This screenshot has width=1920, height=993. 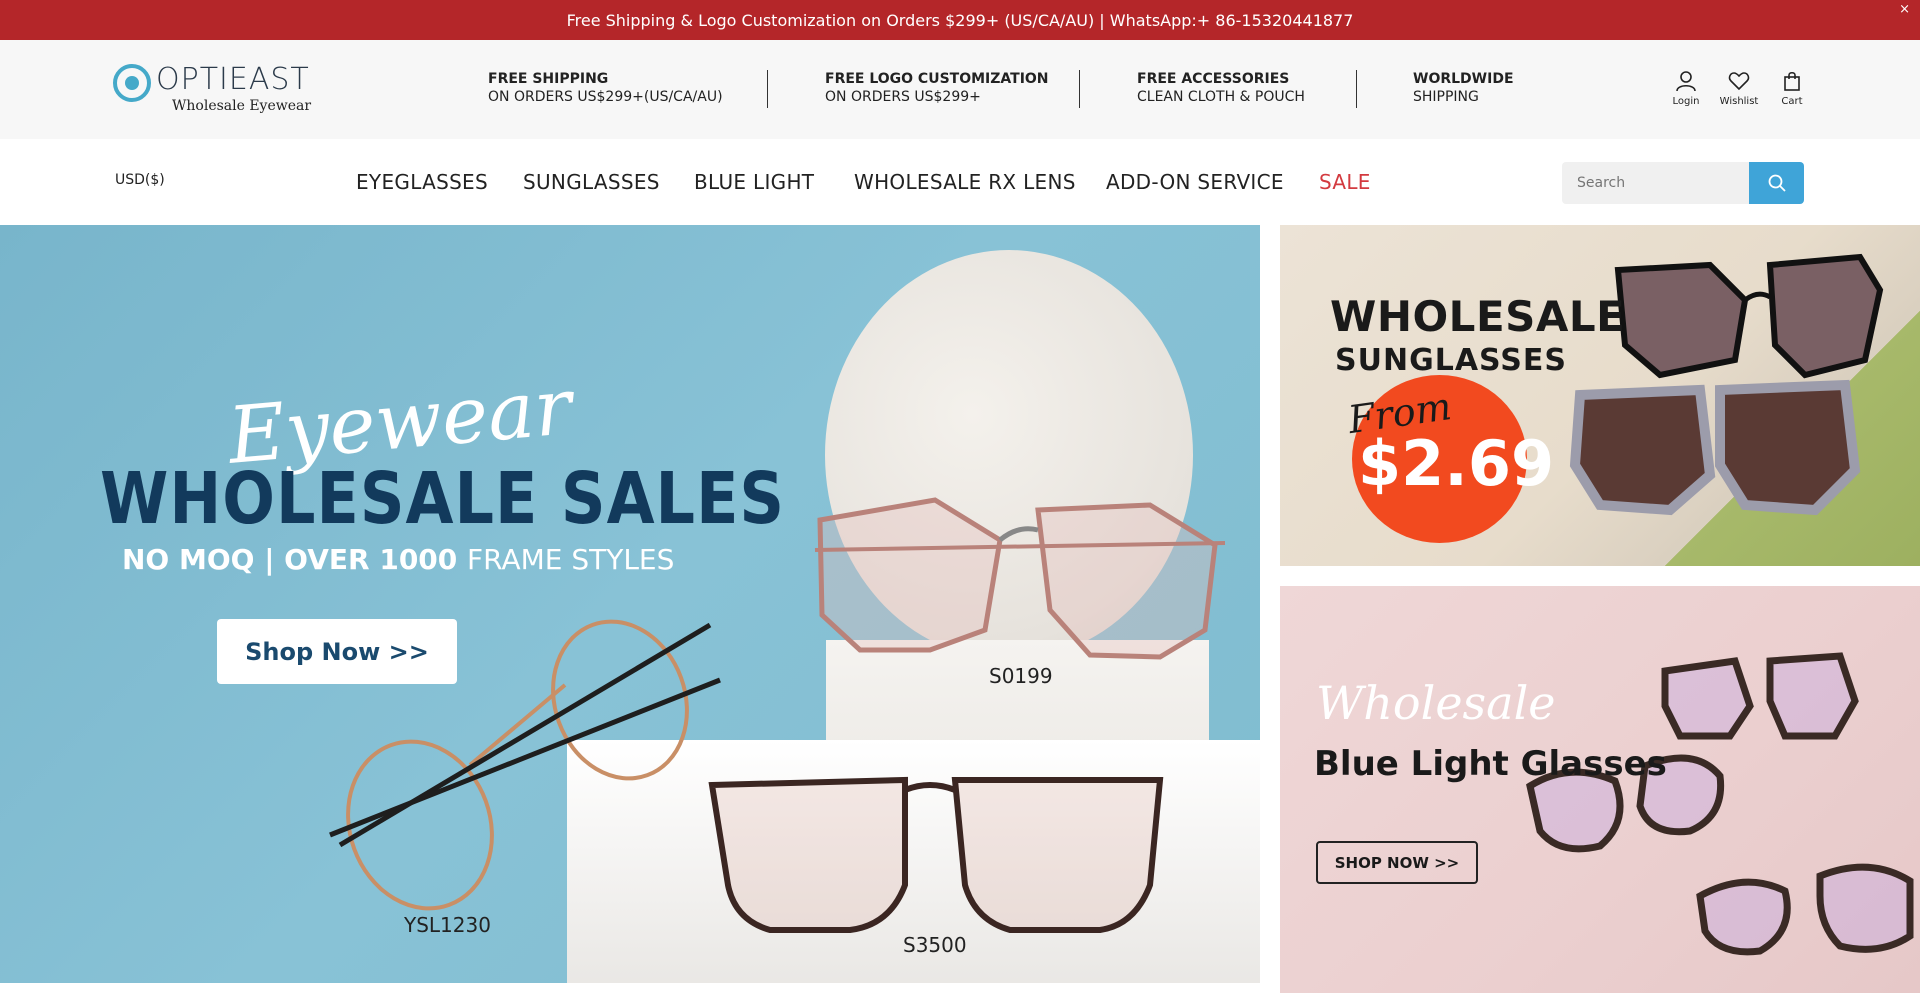 What do you see at coordinates (1021, 676) in the screenshot?
I see `product-label-s0199: S0199` at bounding box center [1021, 676].